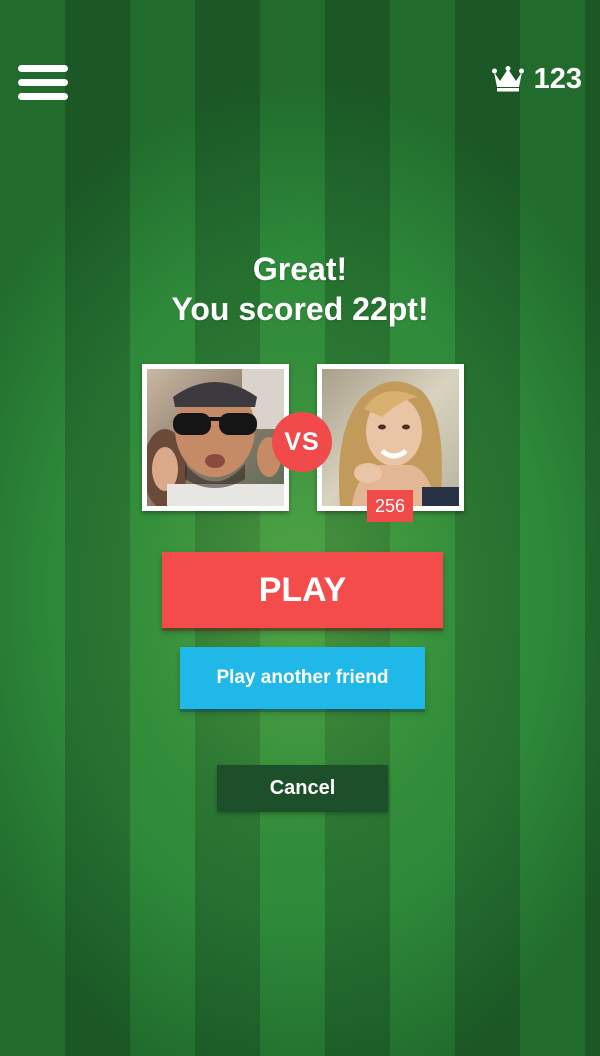 The width and height of the screenshot is (600, 1056). I want to click on result-score-text: You scored 22pt!, so click(300, 309).